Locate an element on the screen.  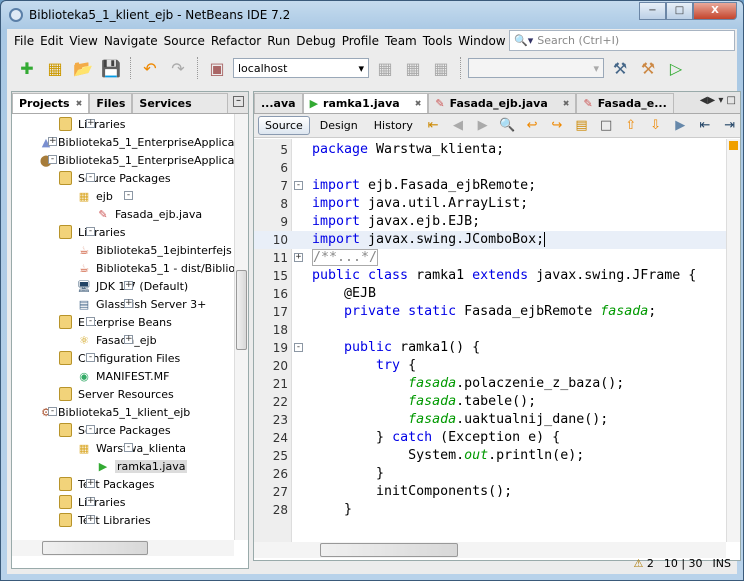
minimize-button: − is located at coordinates (652, 11).